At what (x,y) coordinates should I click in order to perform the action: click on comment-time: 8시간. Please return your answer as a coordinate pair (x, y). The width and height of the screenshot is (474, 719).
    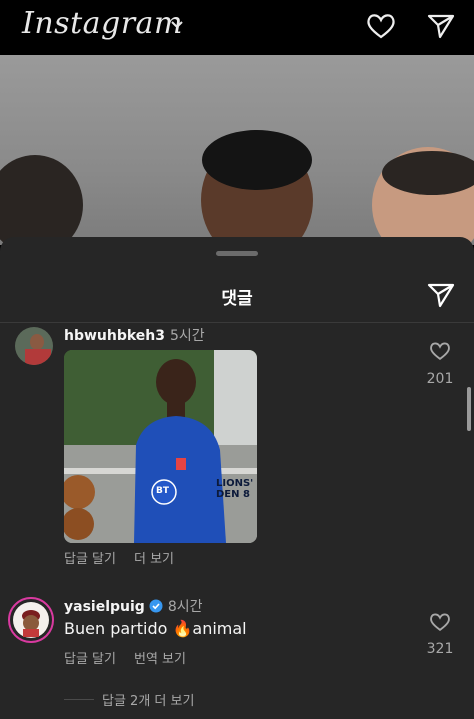
    Looking at the image, I should click on (185, 607).